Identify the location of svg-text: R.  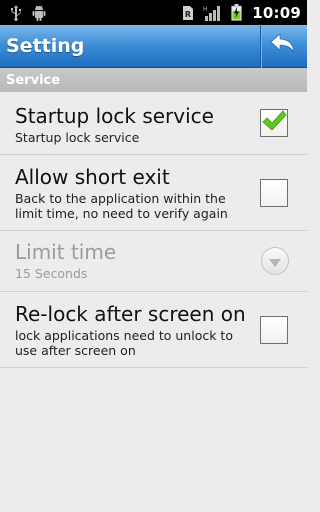
(188, 14).